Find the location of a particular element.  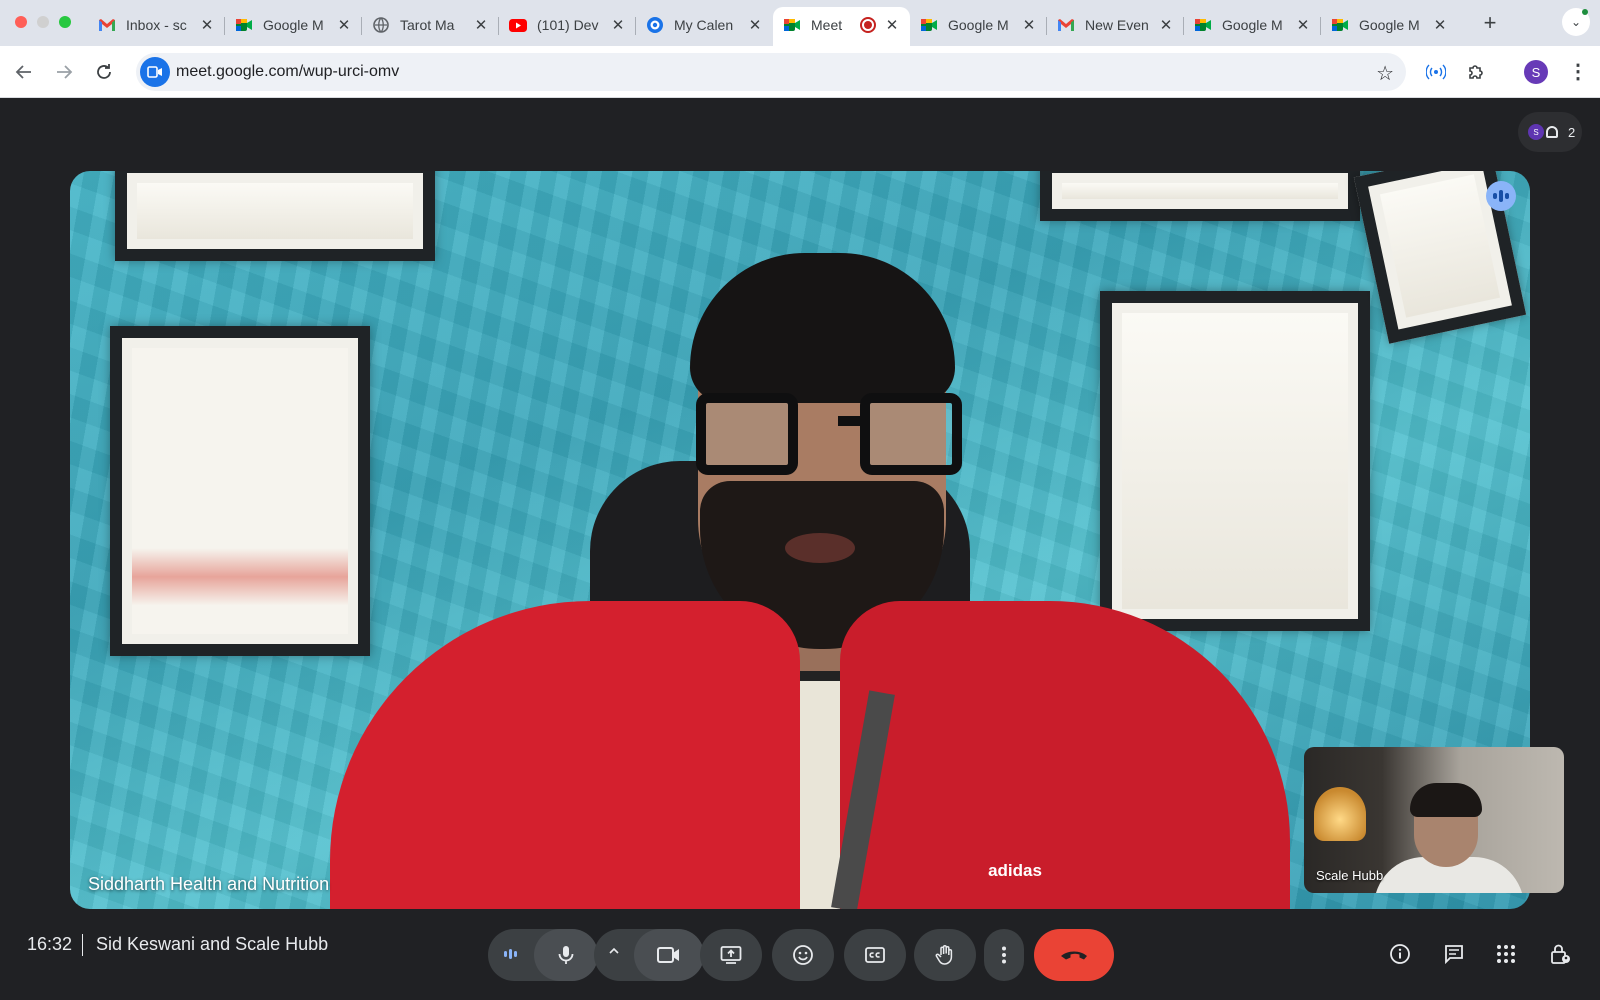

captions-button is located at coordinates (875, 955).